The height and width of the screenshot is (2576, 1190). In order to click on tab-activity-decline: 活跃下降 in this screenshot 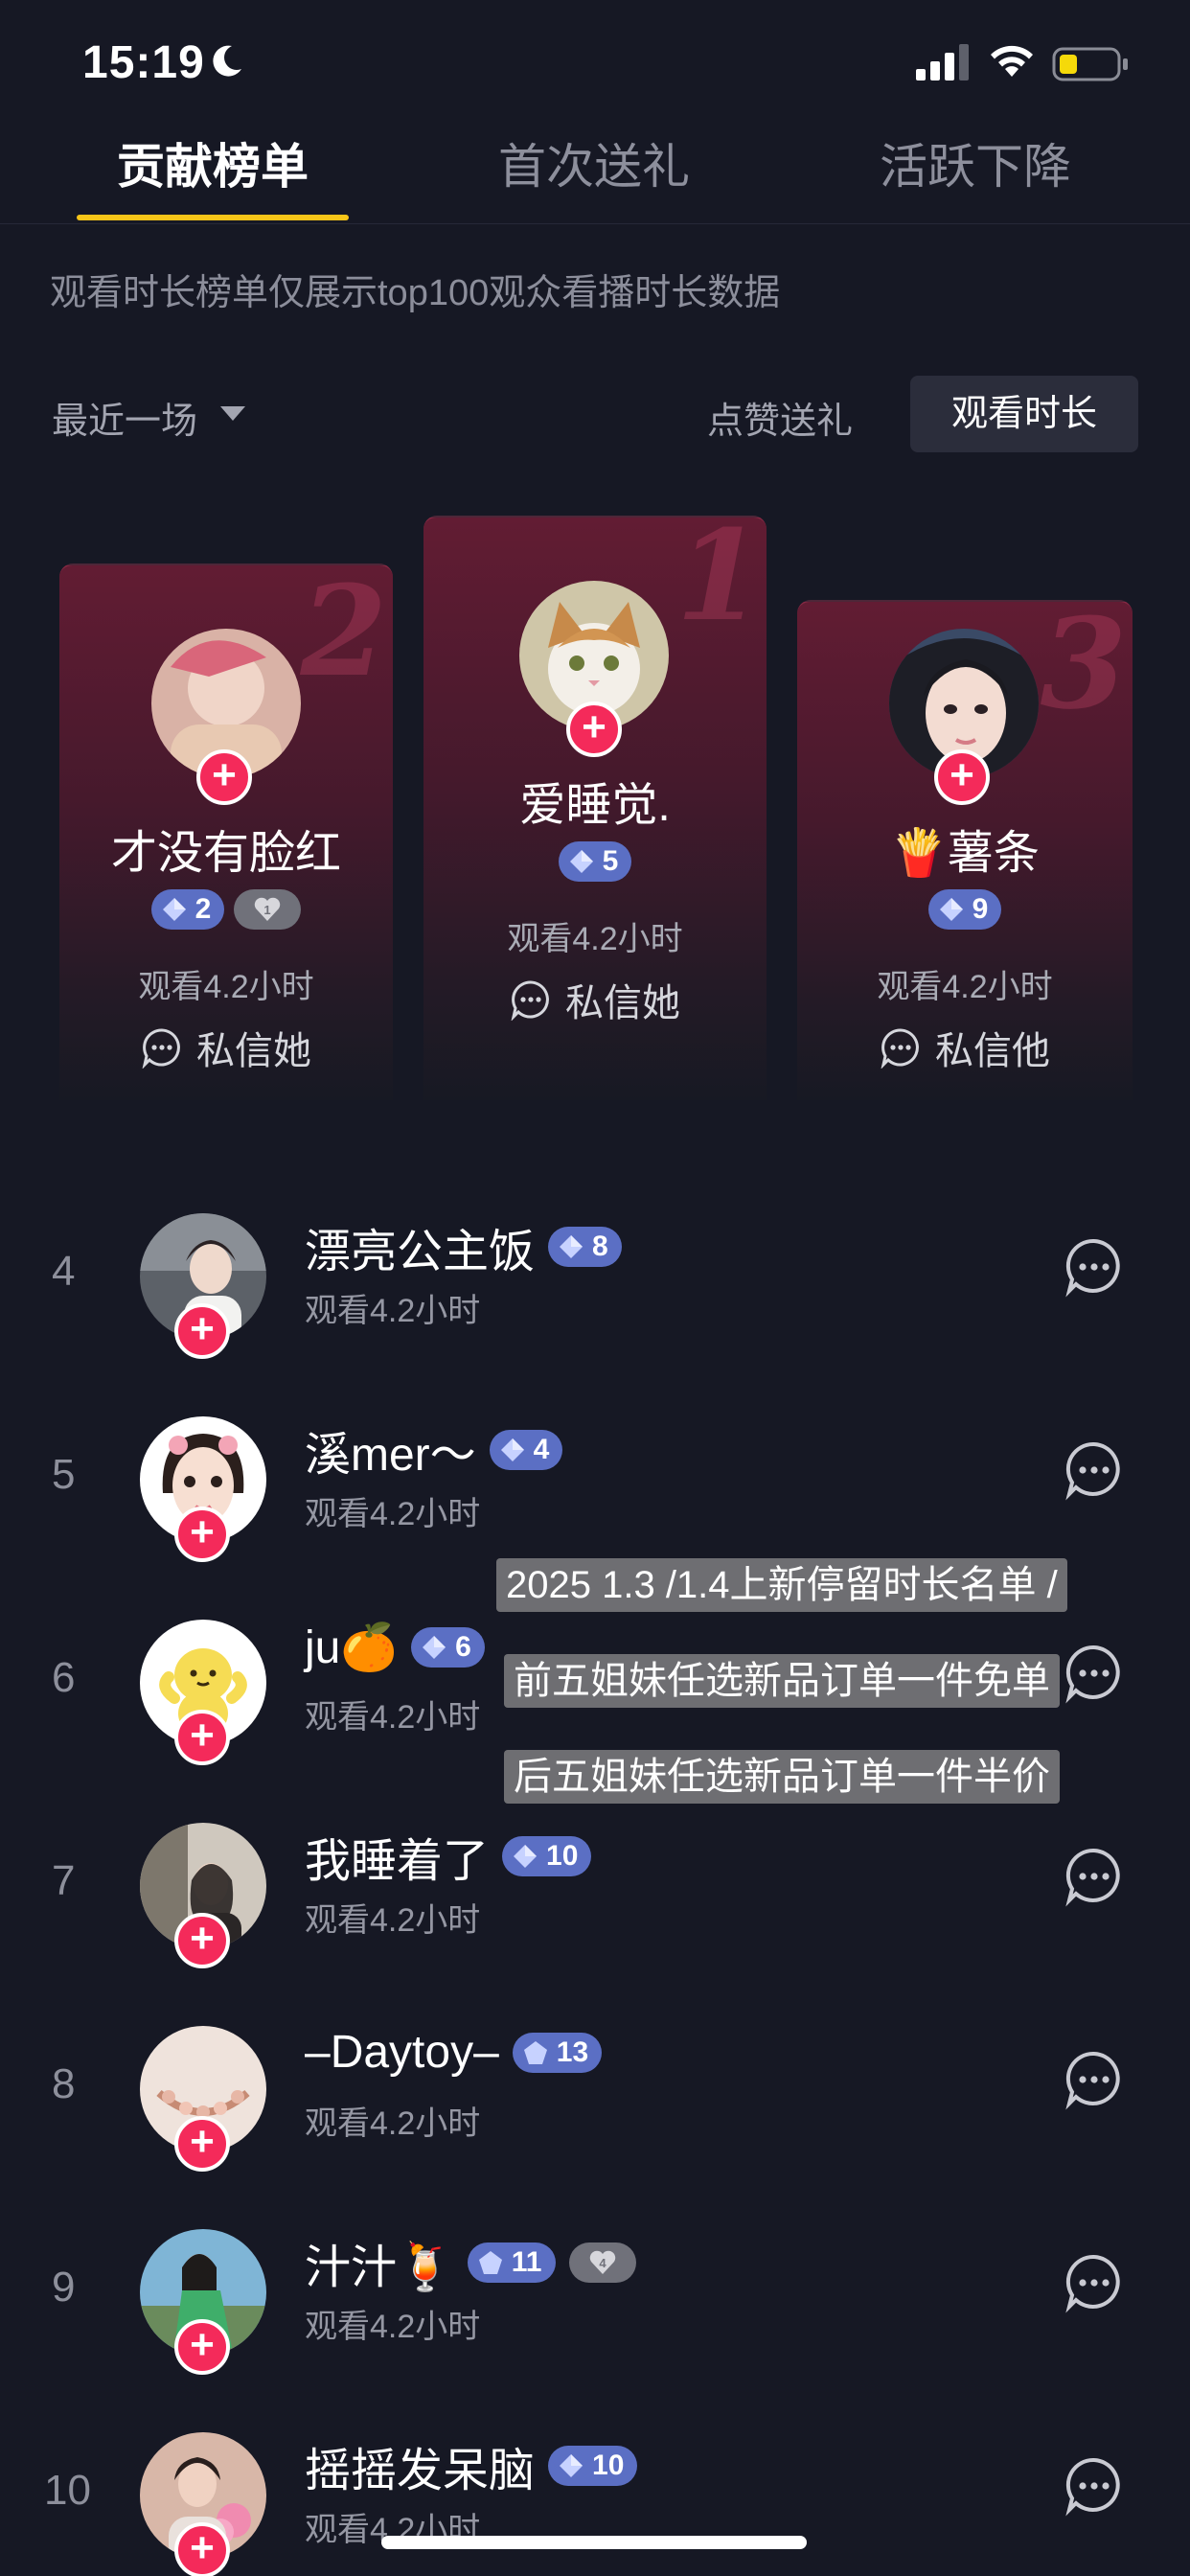, I will do `click(976, 162)`.